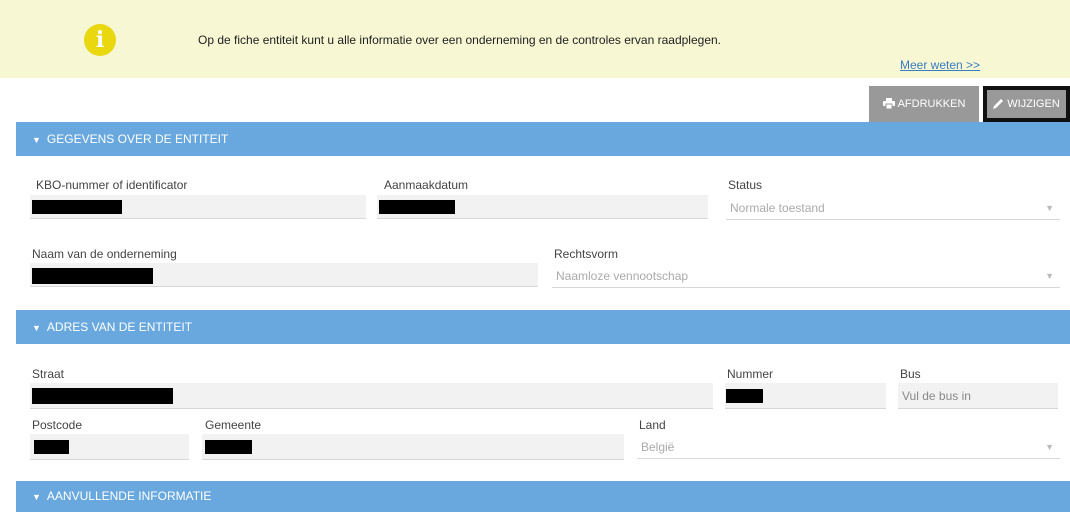 This screenshot has height=513, width=1070. I want to click on edit-button: WIJZIGEN, so click(1026, 104).